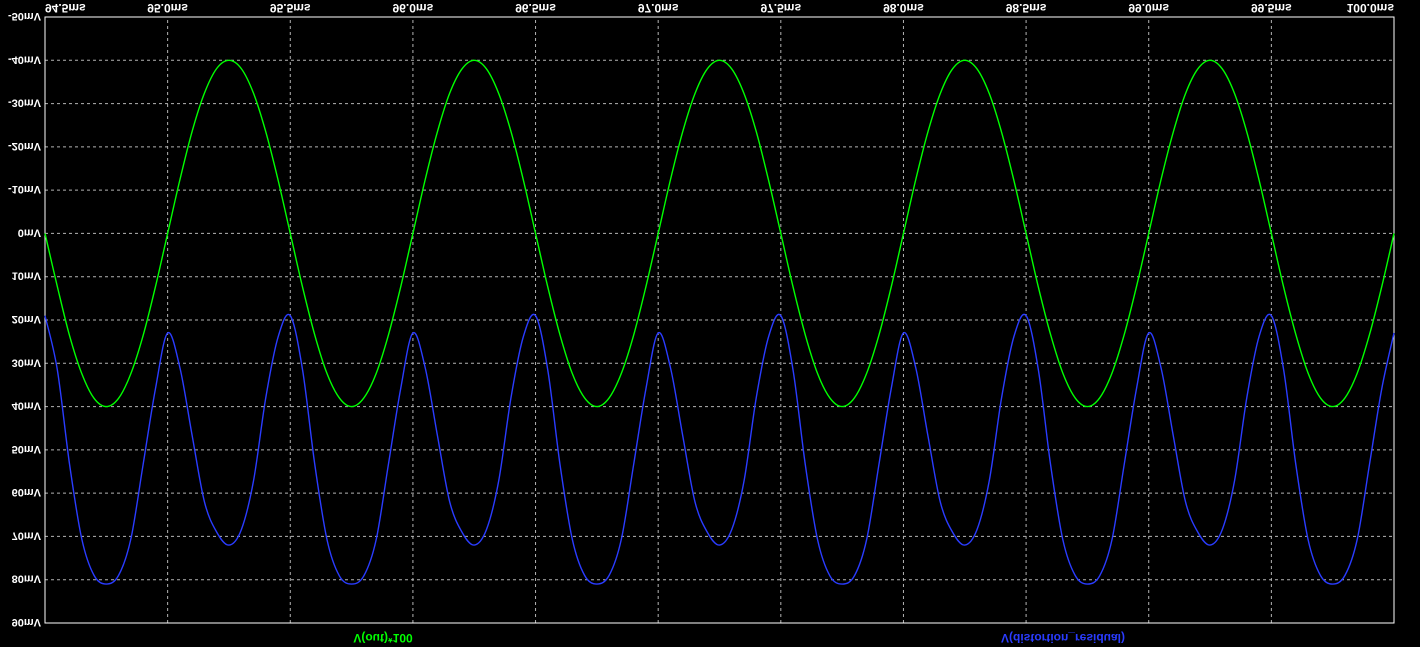 Image resolution: width=1420 pixels, height=647 pixels. I want to click on x-tick-label: 96.0ms, so click(413, 8).